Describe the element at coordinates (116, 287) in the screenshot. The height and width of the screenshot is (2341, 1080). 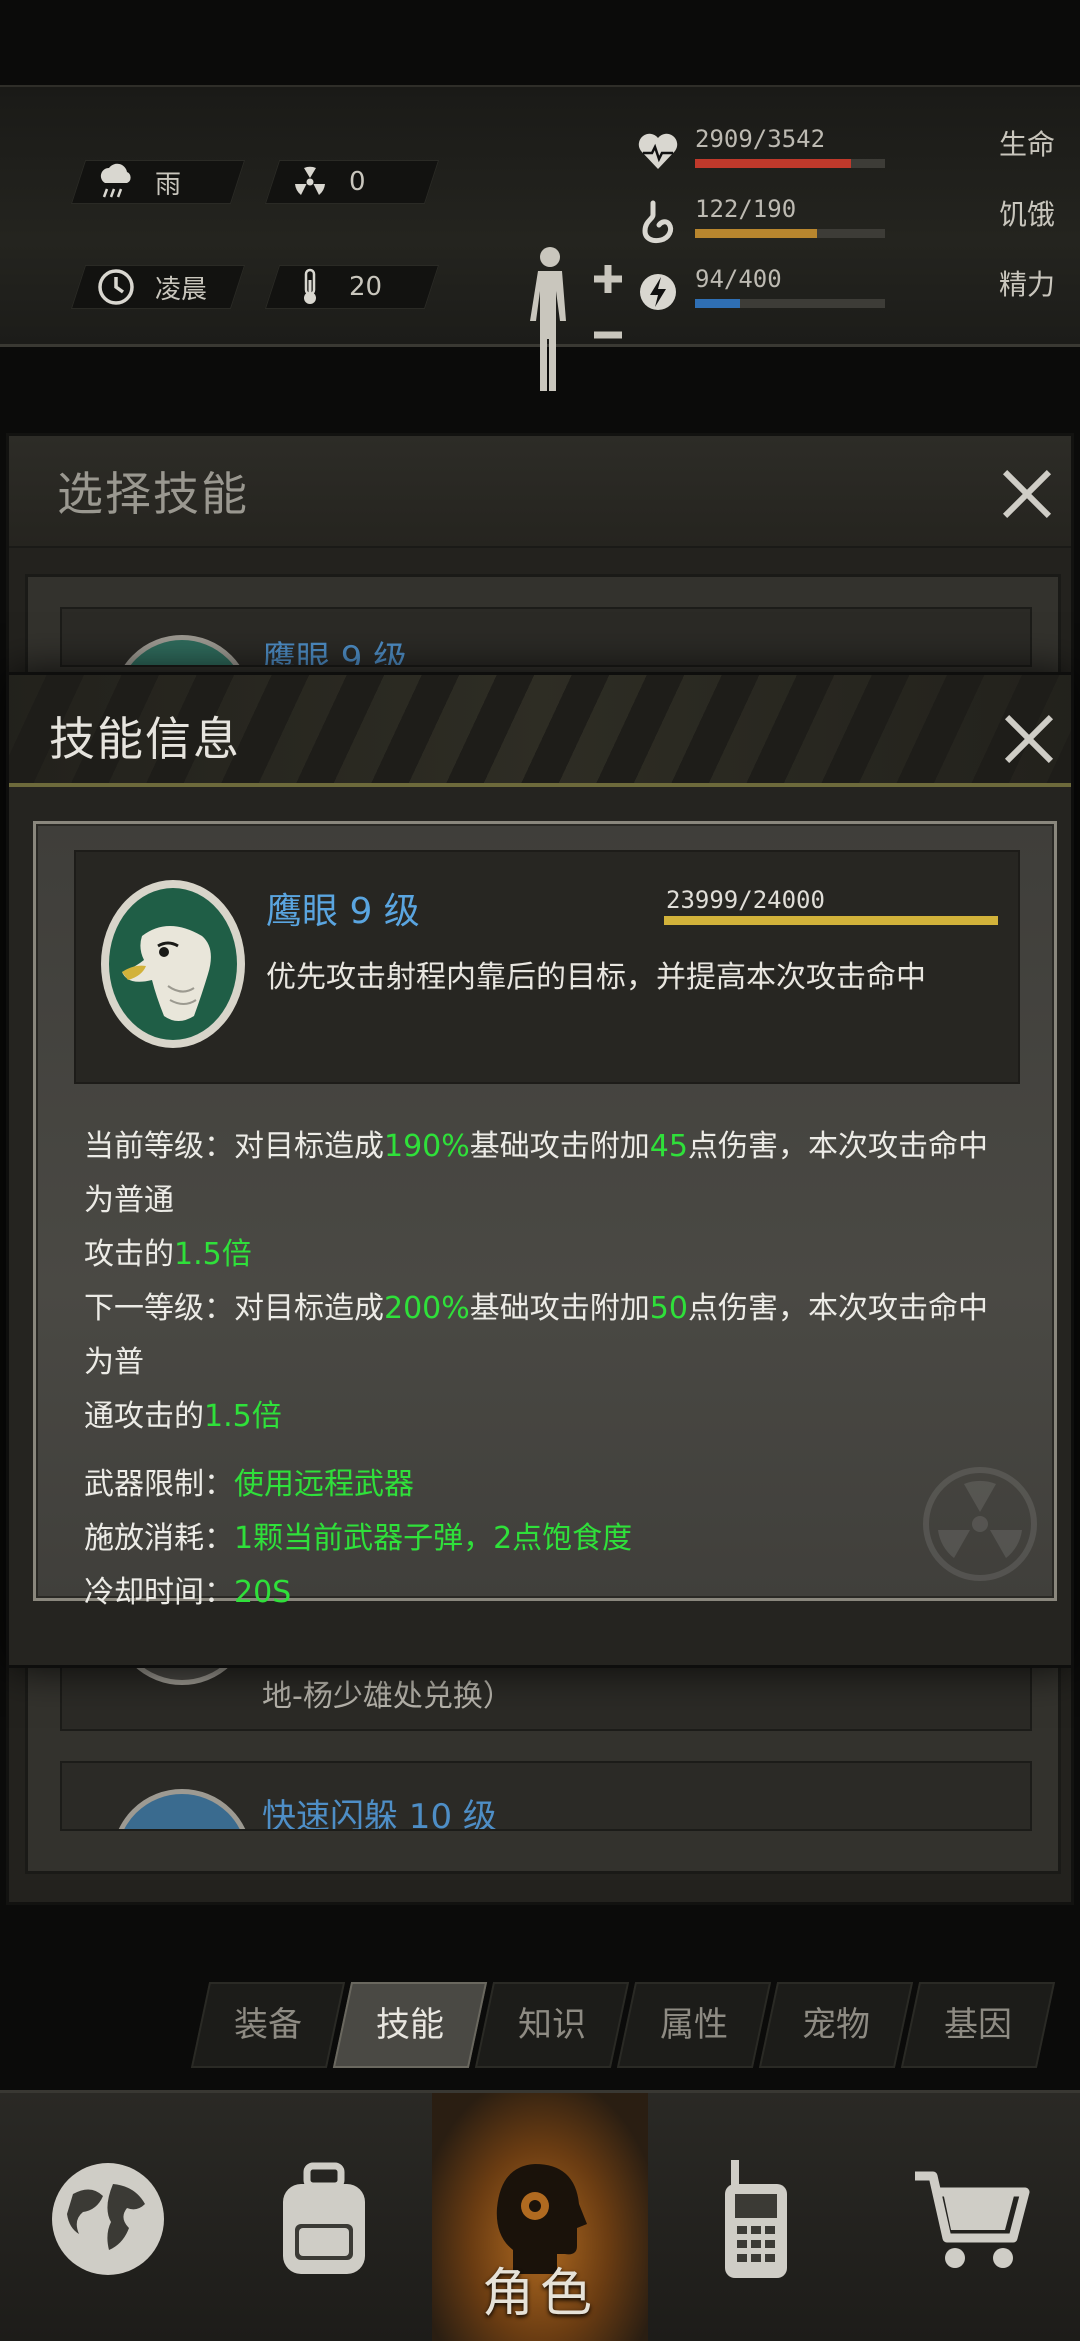
I see `clock-icon` at that location.